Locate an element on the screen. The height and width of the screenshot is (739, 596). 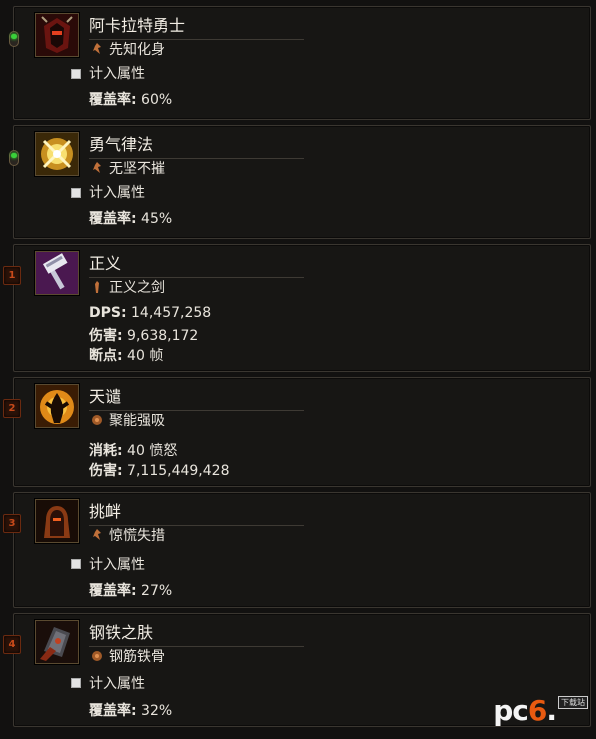
rune-name: 惊慌失措 is located at coordinates (137, 536).